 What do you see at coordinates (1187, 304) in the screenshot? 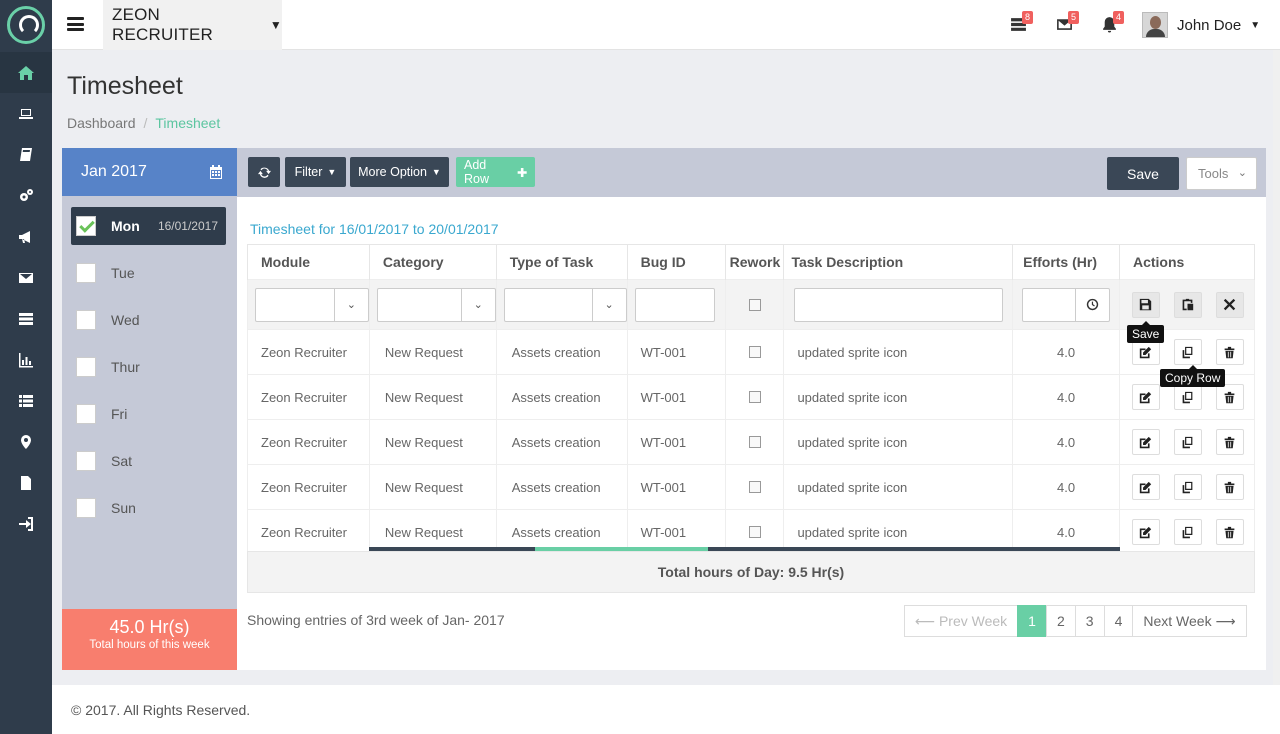
I see `paste-row-button` at bounding box center [1187, 304].